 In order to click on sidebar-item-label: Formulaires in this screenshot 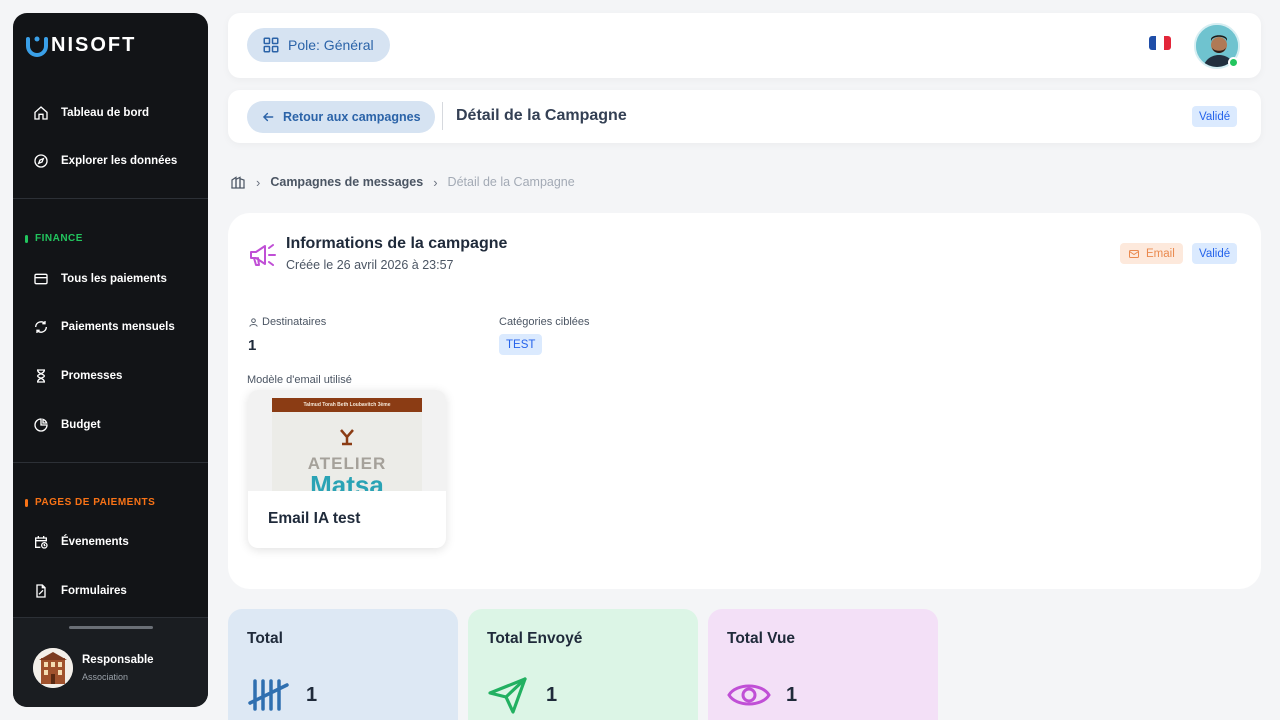, I will do `click(94, 591)`.